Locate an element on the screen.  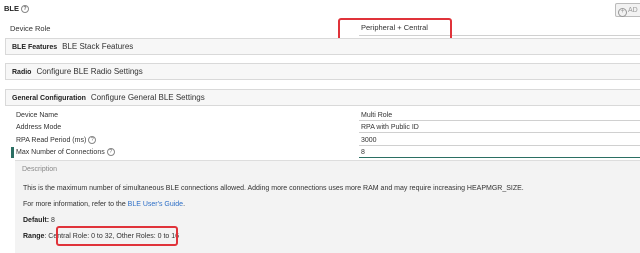
max-connections-label: Max Number of Connections? is located at coordinates (65, 152).